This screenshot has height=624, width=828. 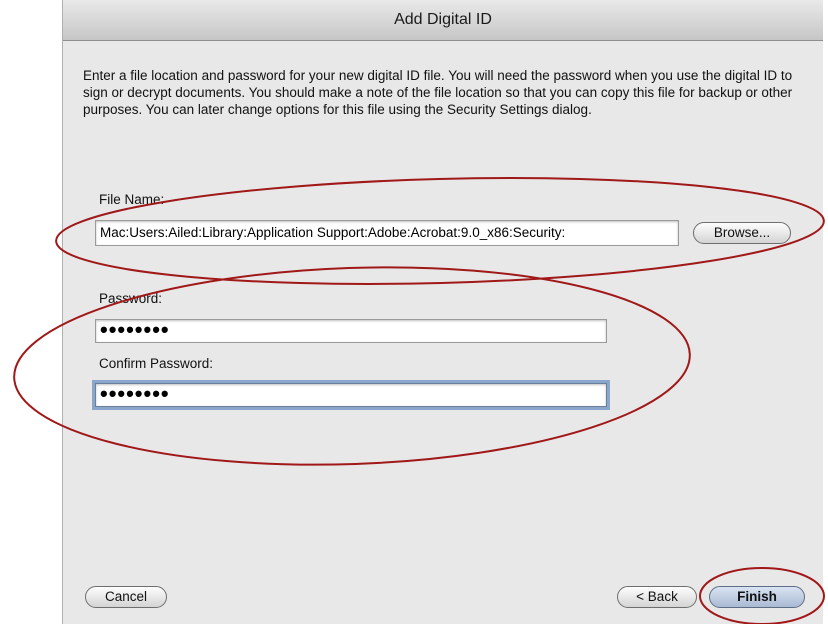 What do you see at coordinates (351, 395) in the screenshot?
I see `confirm-password-input: ••••••••` at bounding box center [351, 395].